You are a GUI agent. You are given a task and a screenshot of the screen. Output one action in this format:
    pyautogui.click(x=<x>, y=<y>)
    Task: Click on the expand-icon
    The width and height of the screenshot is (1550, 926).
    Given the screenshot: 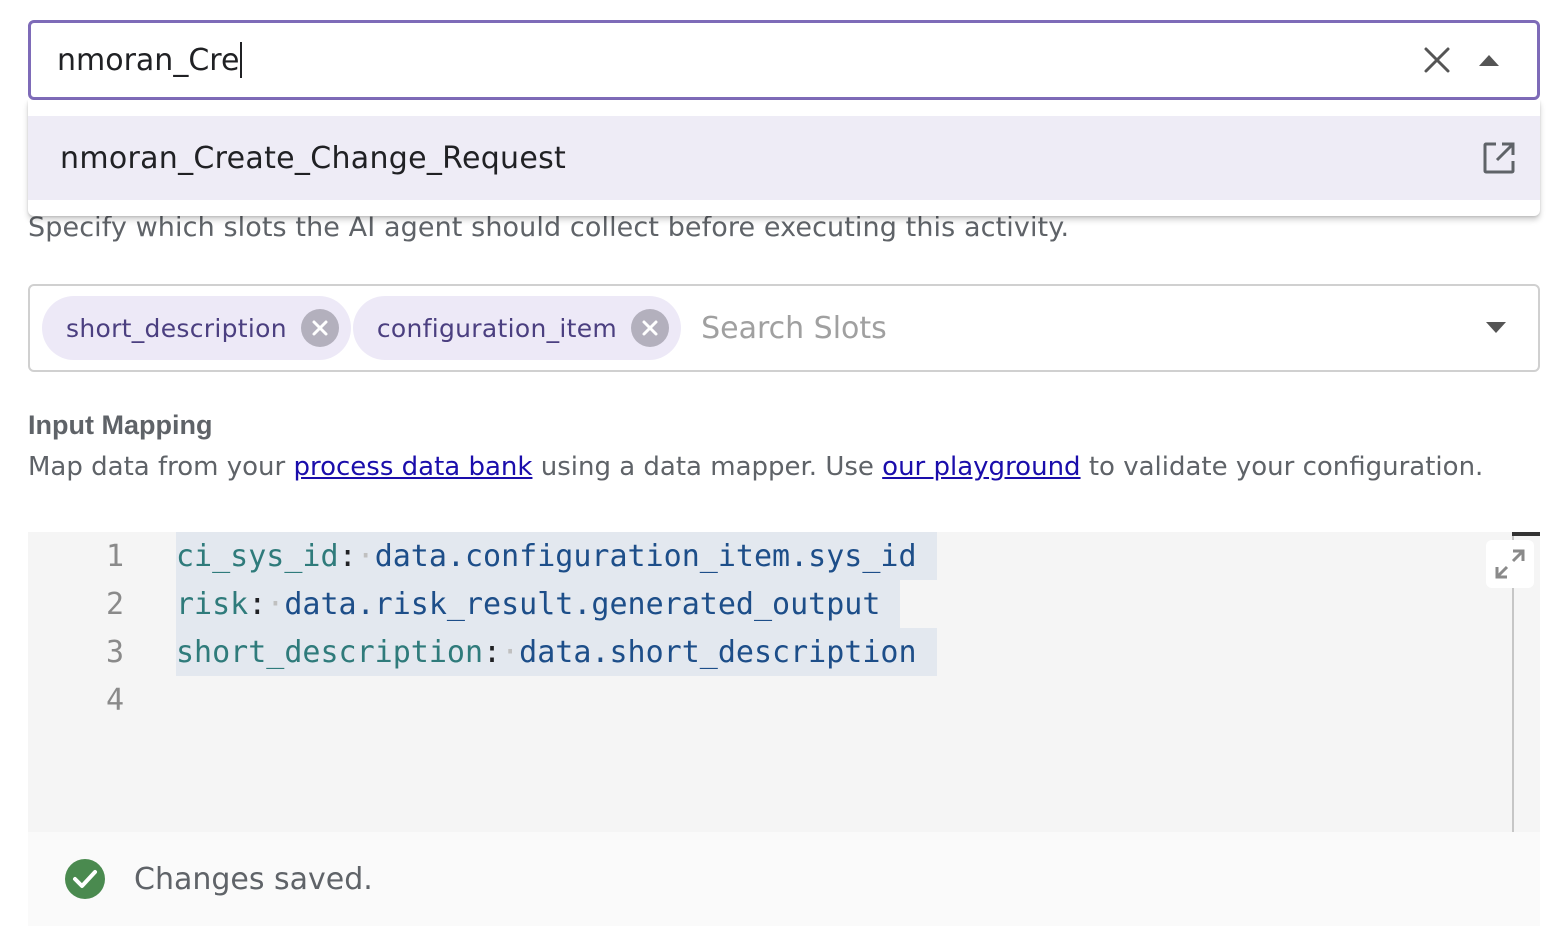 What is the action you would take?
    pyautogui.click(x=1510, y=564)
    